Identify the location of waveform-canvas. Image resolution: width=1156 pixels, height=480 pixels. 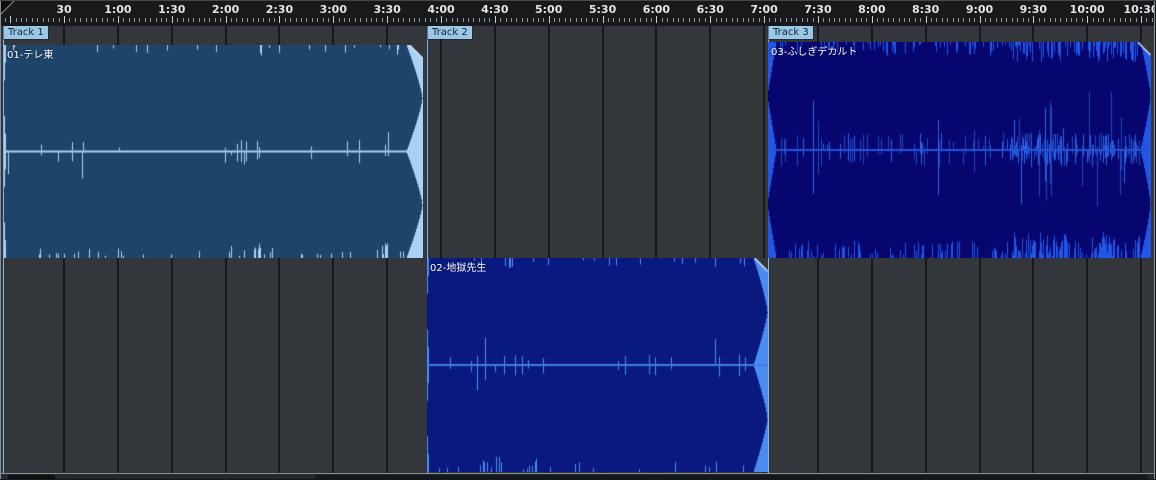
(959, 150).